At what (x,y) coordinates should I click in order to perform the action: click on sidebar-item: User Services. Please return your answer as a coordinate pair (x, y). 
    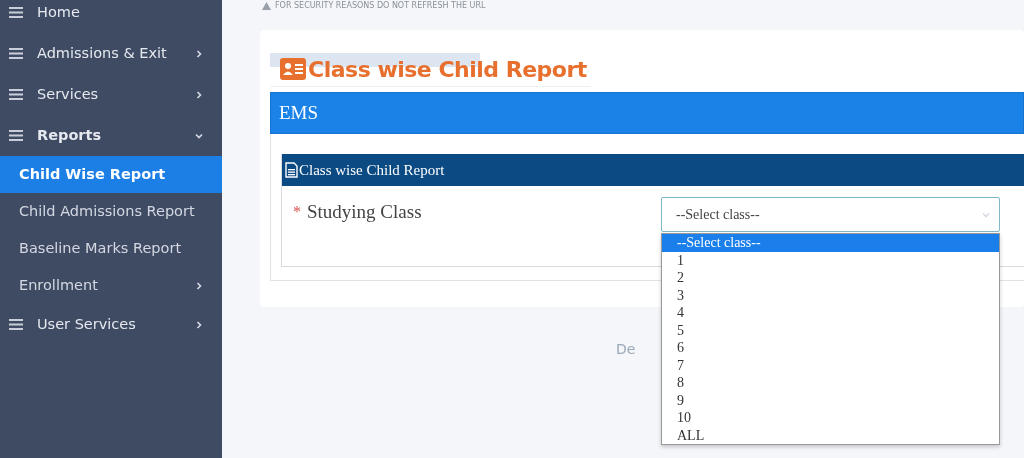
    Looking at the image, I should click on (111, 324).